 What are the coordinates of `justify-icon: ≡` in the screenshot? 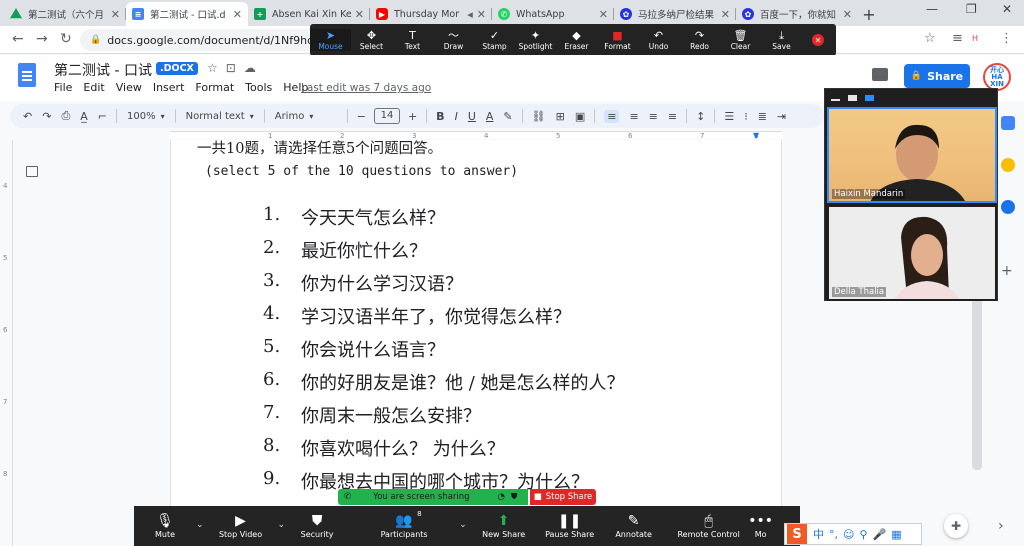 It's located at (672, 116).